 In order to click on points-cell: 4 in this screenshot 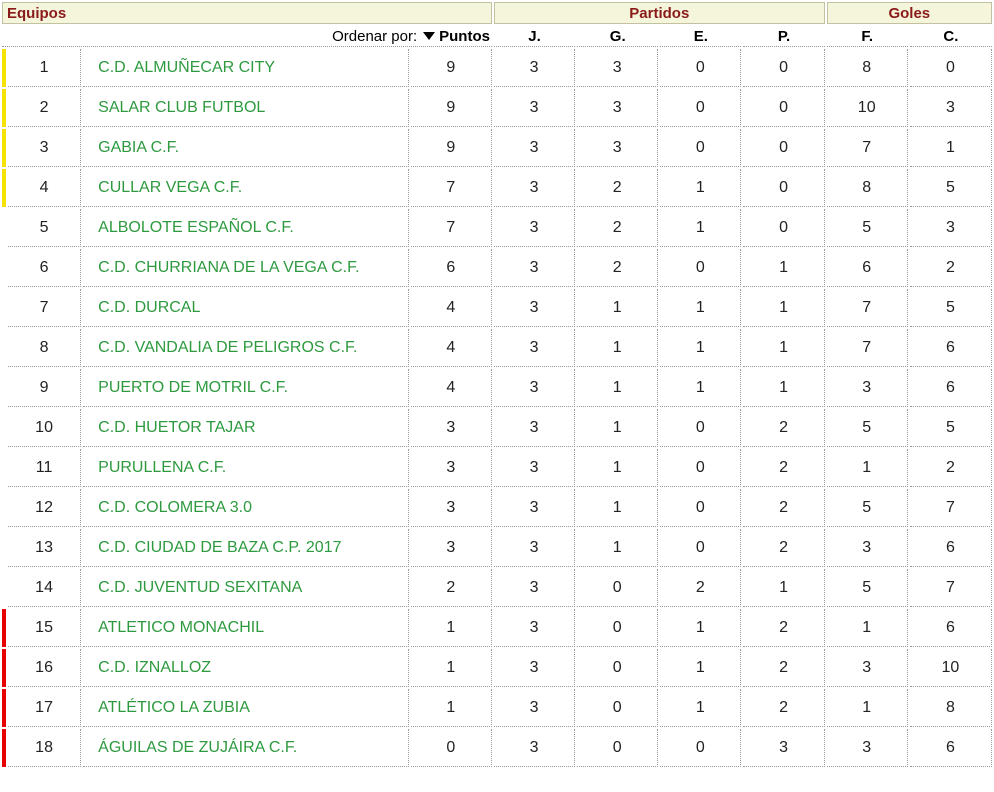, I will do `click(451, 348)`.